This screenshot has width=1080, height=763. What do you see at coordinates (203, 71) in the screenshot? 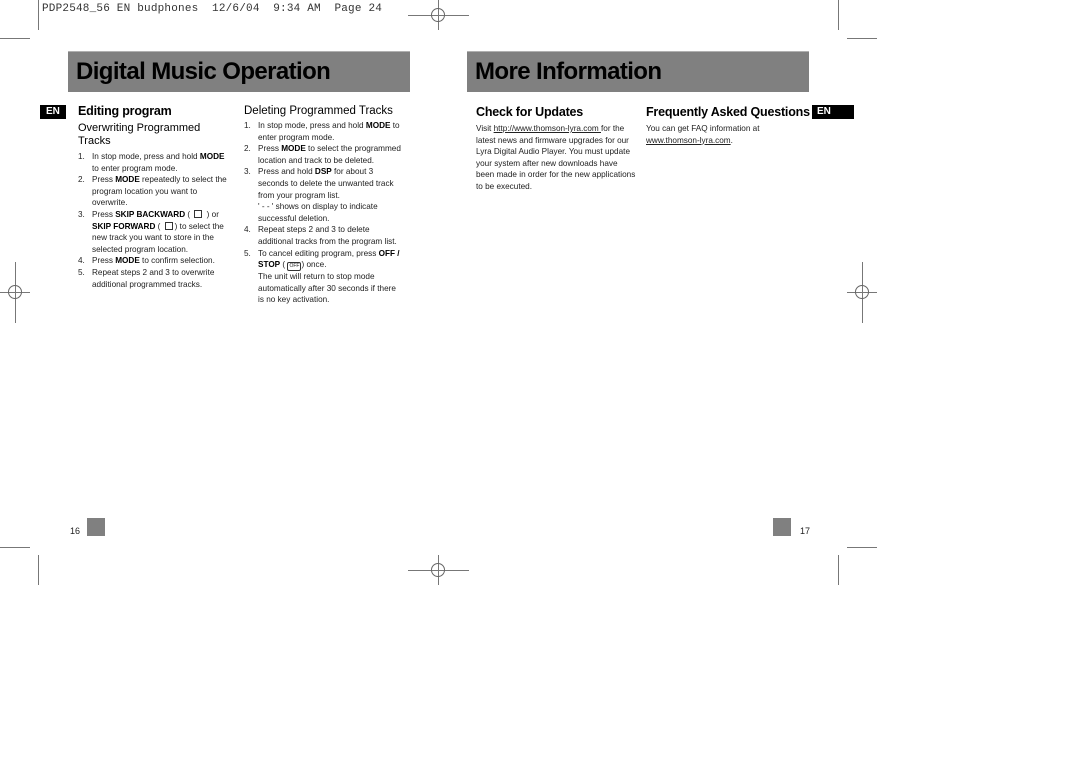
I see `banner-title: Digital Music Operation` at bounding box center [203, 71].